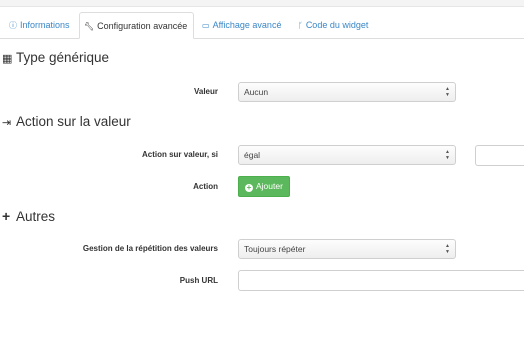 The width and height of the screenshot is (524, 350). I want to click on tab-configuration-avancee: 🔧︎ Configuration avancée, so click(136, 25).